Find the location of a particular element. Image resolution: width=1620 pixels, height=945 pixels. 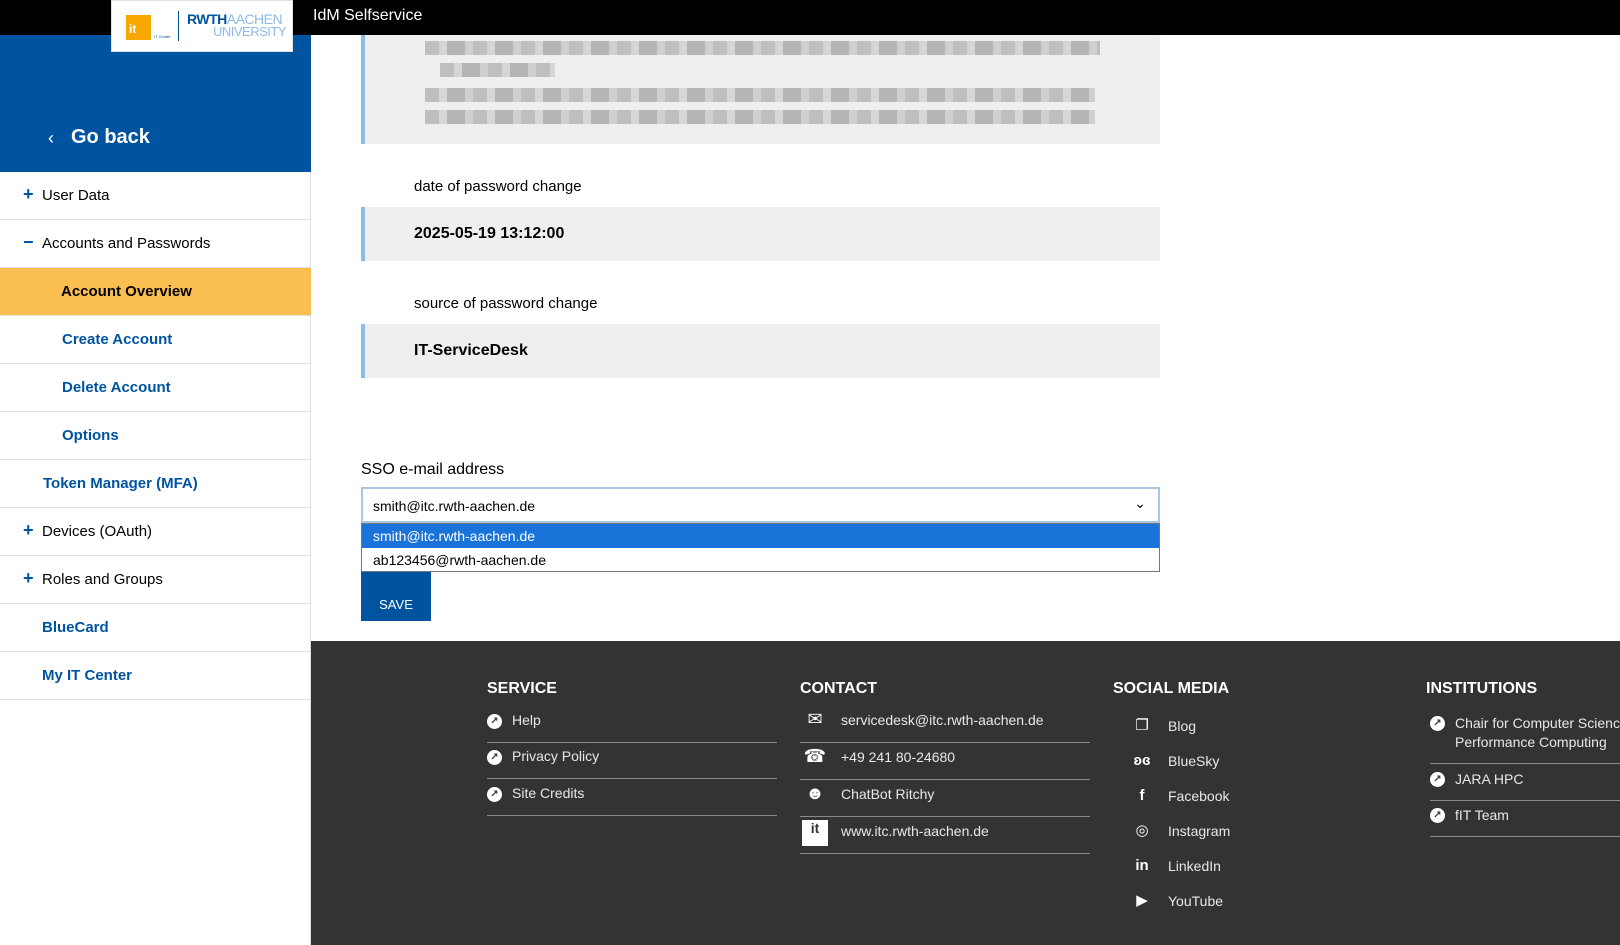

footer-link-privacy-policy: ↗ Privacy Policy is located at coordinates (632, 761).